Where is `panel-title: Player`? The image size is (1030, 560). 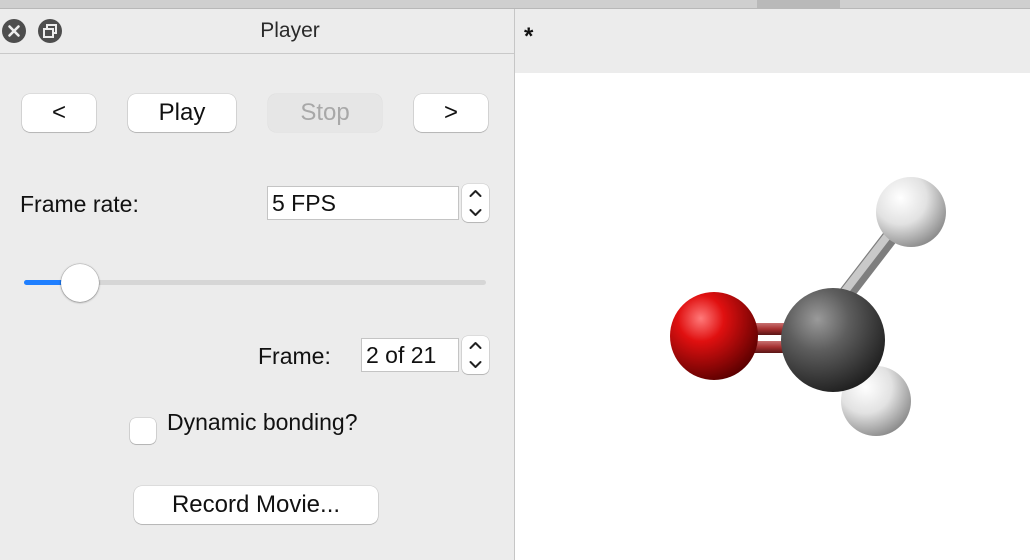 panel-title: Player is located at coordinates (290, 30).